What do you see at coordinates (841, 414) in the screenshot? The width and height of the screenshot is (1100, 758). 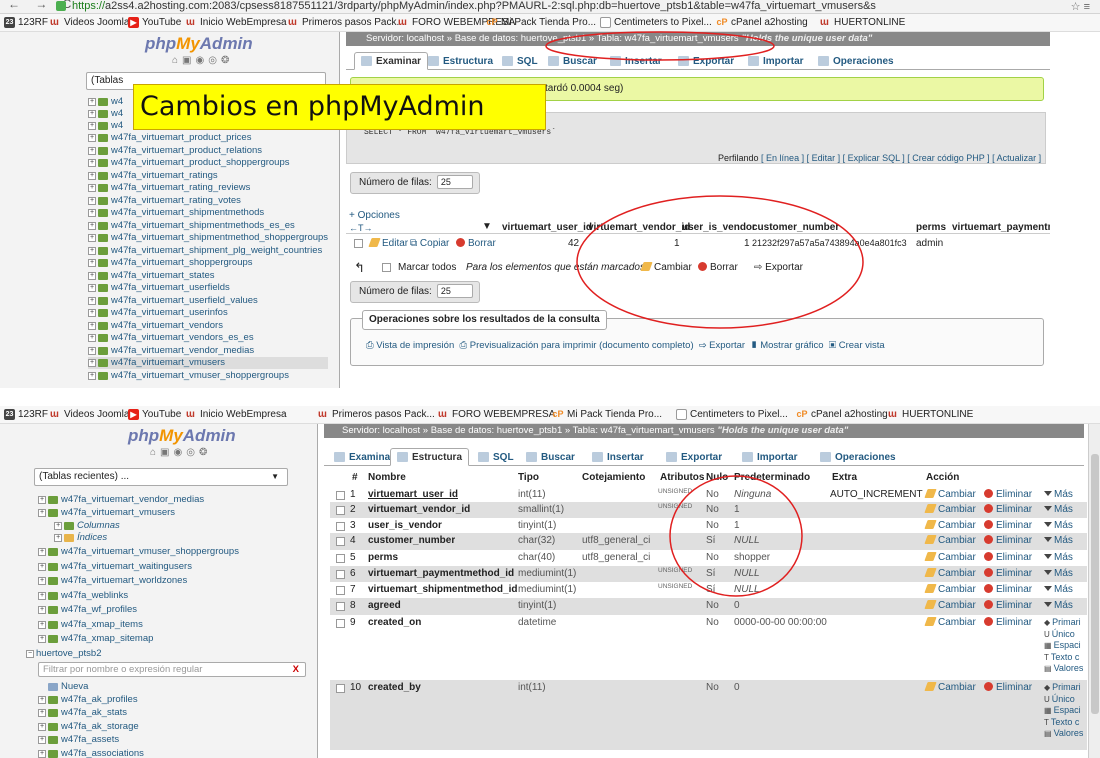 I see `bookmark-cpanel-a2hosting-2: cP cPanel a2hosting` at bounding box center [841, 414].